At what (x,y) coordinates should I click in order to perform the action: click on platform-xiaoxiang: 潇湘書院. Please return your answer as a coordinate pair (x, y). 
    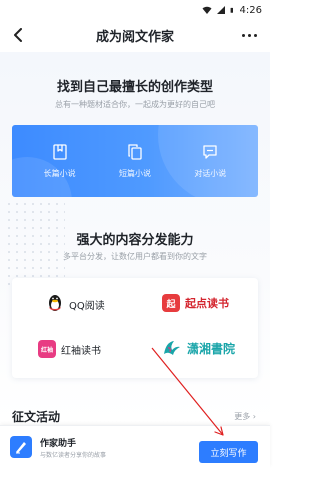
    Looking at the image, I should click on (198, 348).